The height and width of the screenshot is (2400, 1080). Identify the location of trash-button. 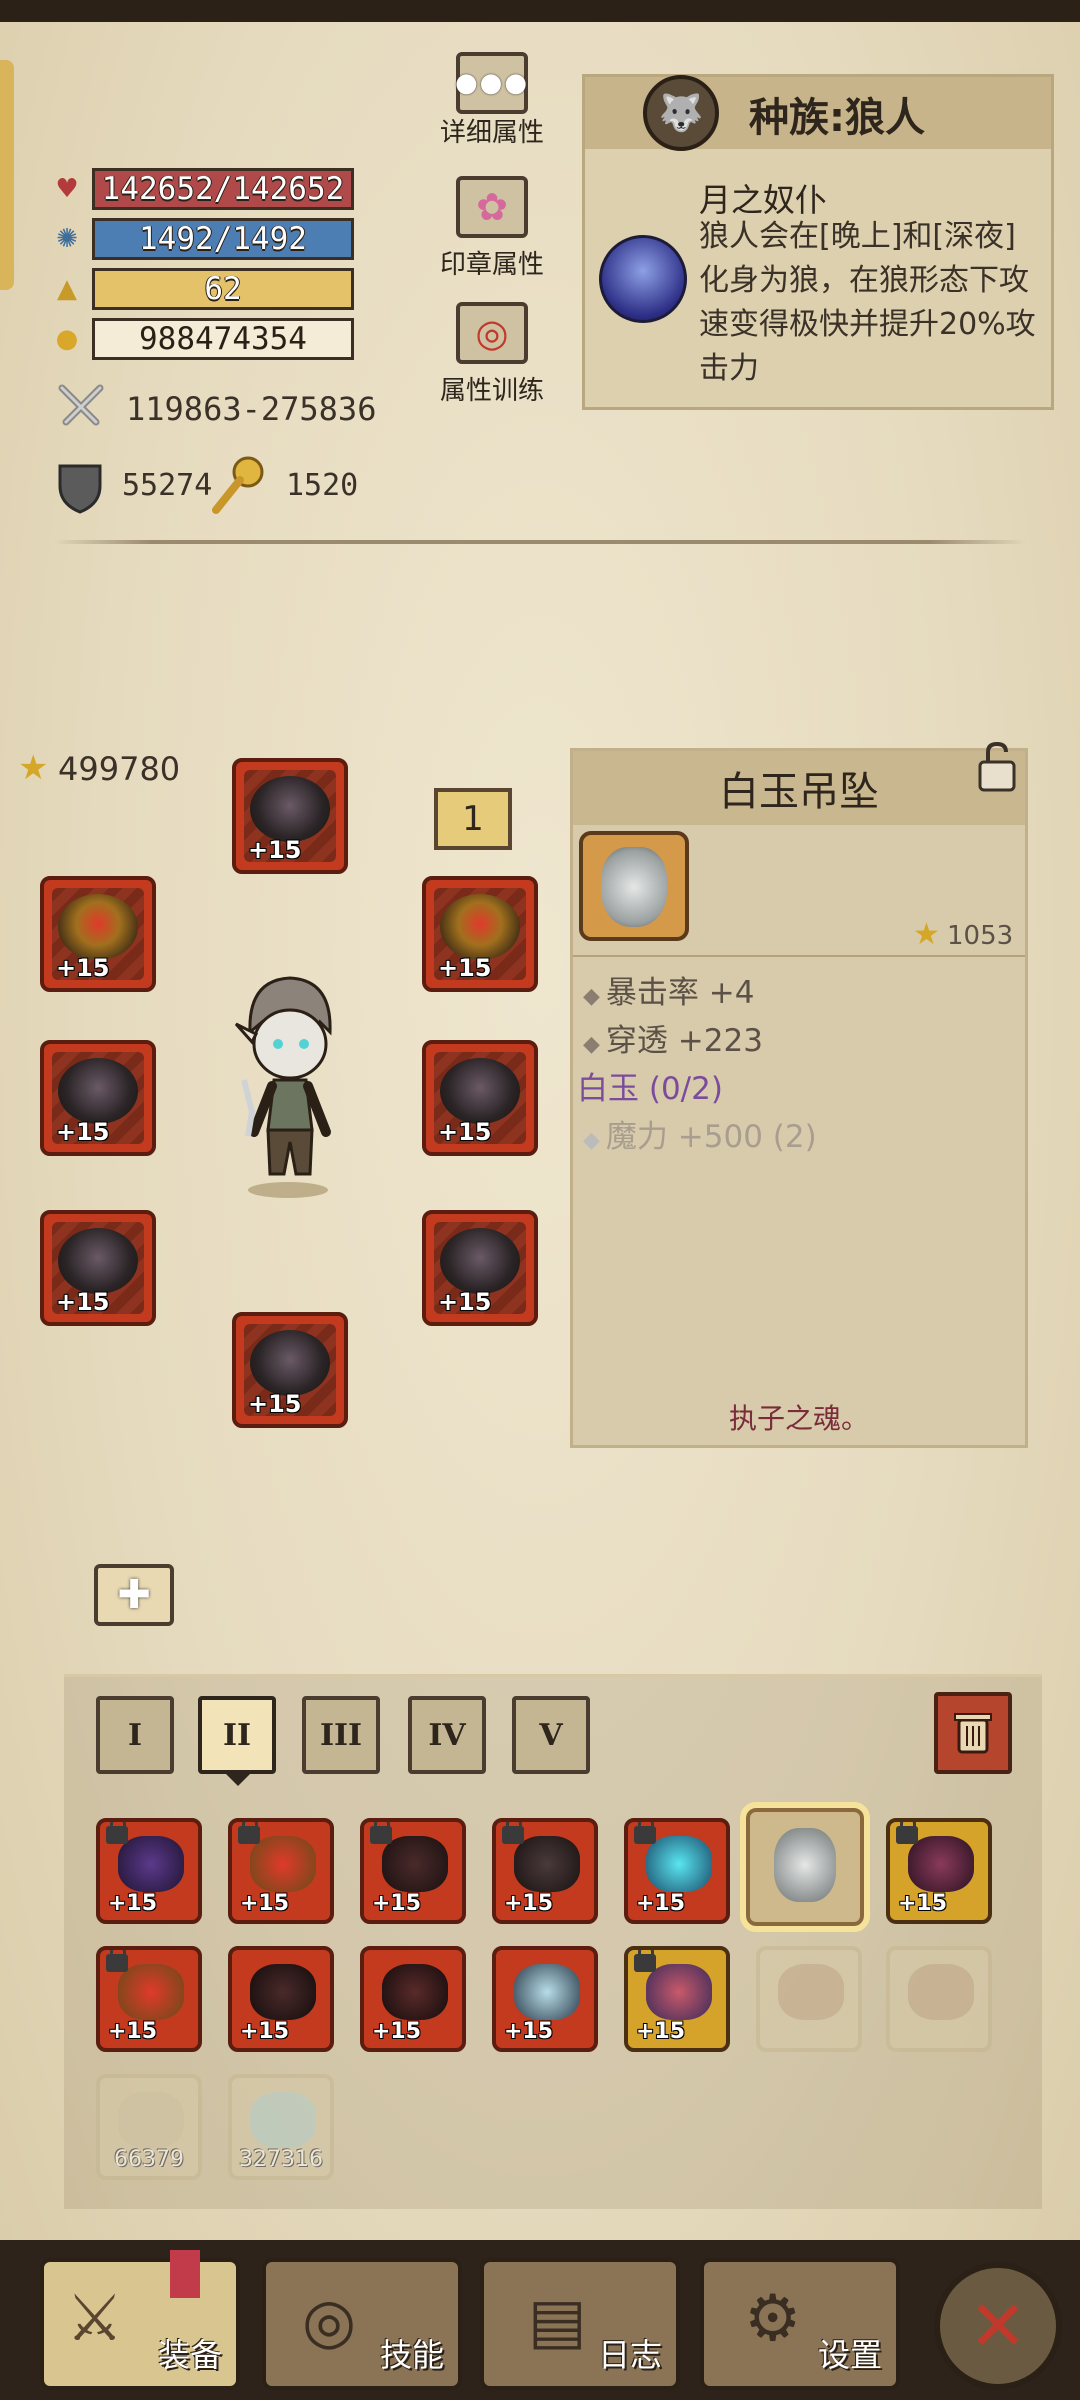
(973, 1733).